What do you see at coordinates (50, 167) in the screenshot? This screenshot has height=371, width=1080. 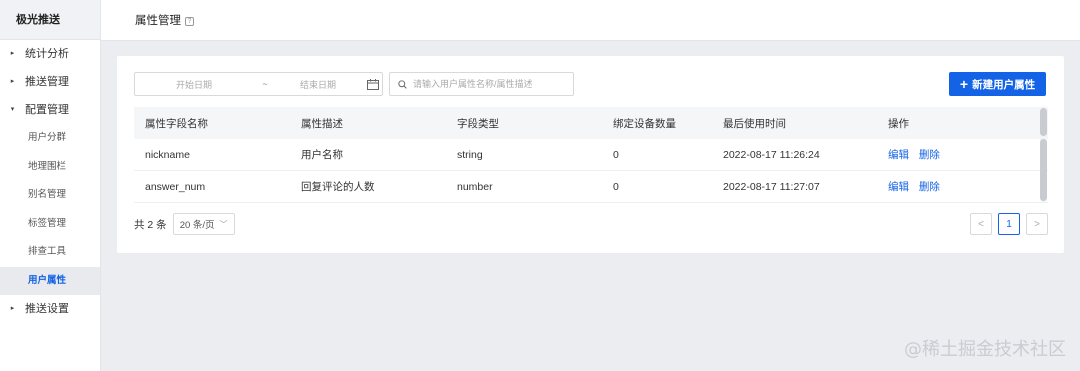 I see `sidebar-item-geofence: 地理围栏` at bounding box center [50, 167].